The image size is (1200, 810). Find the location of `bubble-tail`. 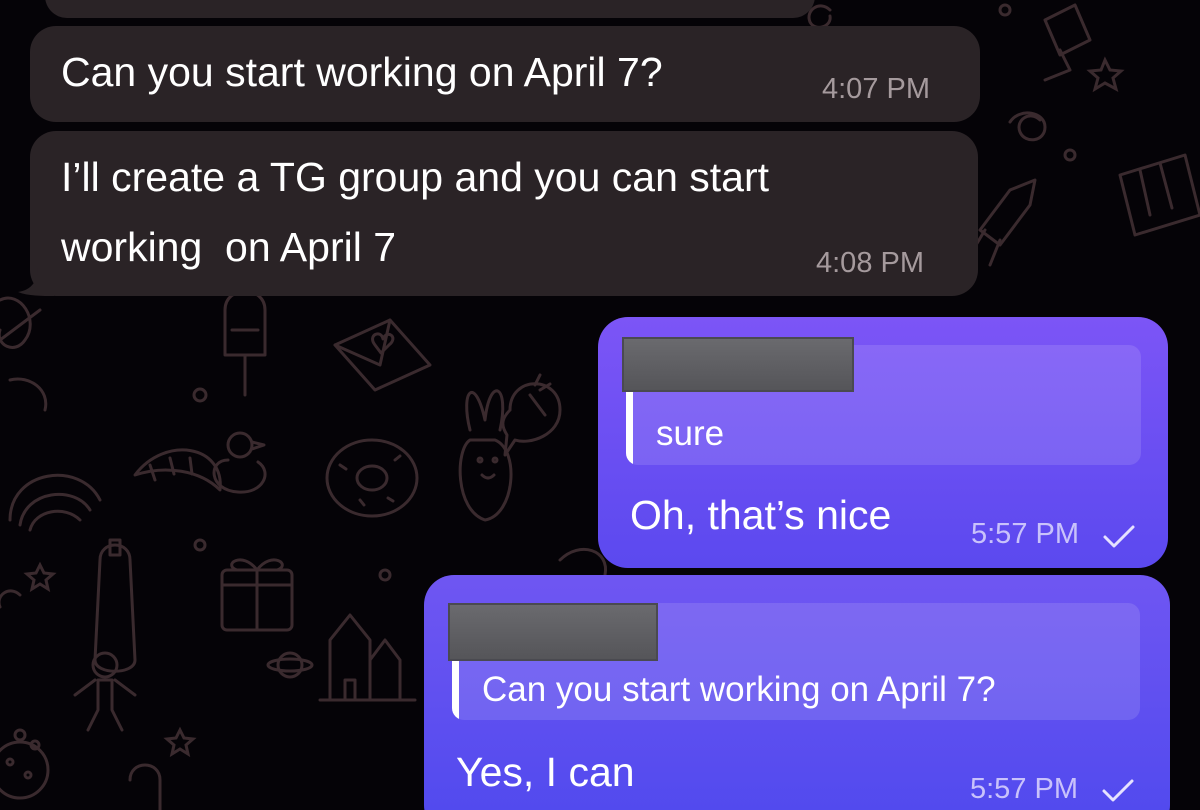

bubble-tail is located at coordinates (36, 282).